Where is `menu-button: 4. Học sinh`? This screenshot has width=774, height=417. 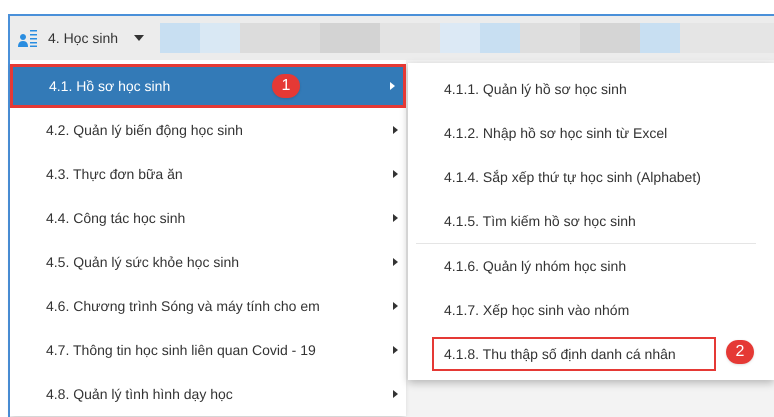
menu-button: 4. Học sinh is located at coordinates (81, 38).